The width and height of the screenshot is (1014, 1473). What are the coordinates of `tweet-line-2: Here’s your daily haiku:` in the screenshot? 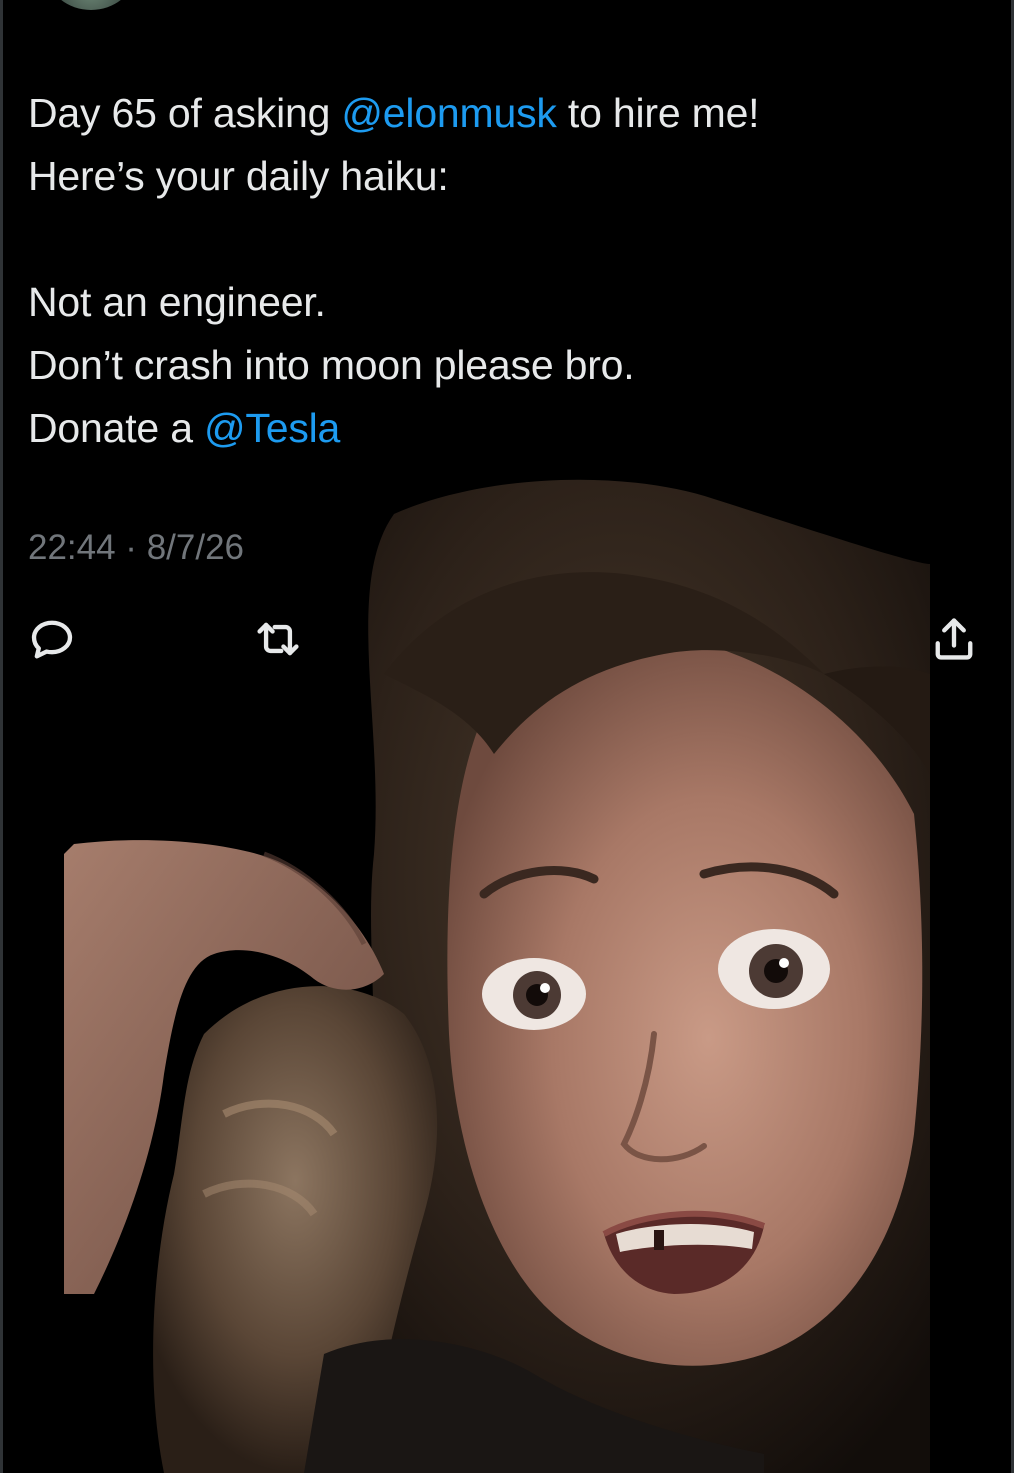 It's located at (238, 176).